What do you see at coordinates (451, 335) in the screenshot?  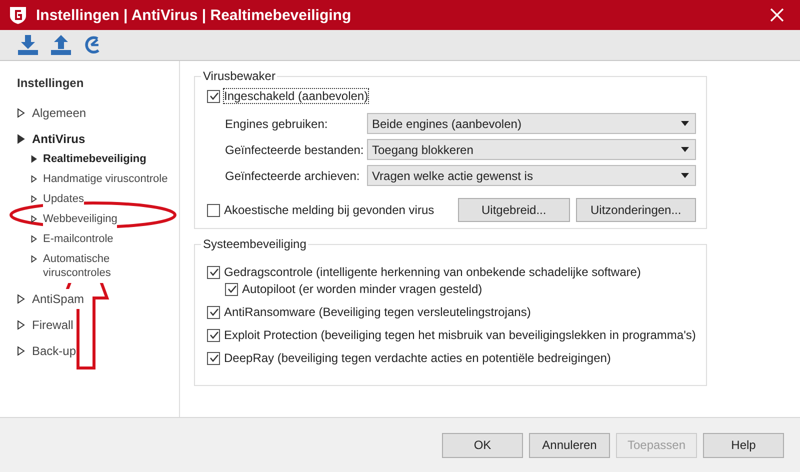 I see `checkbox-option: Exploit Protection (beveiliging tegen het misbruik van beveiligingslekken in programma's)` at bounding box center [451, 335].